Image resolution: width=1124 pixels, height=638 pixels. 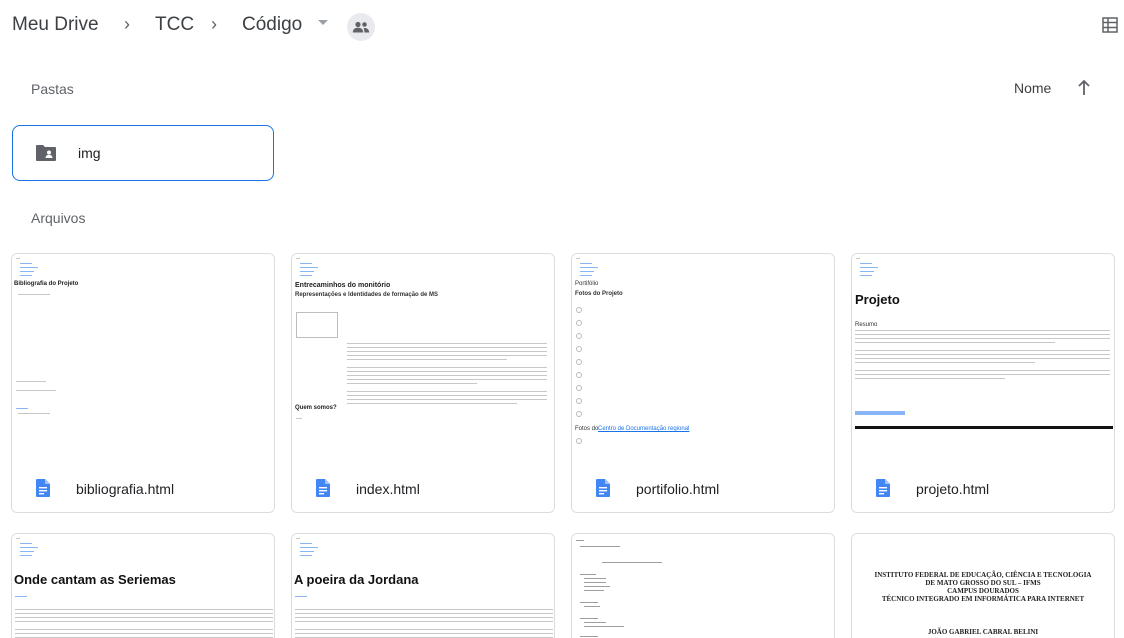 I want to click on breadcrumb-current-folder: Código, so click(x=272, y=25).